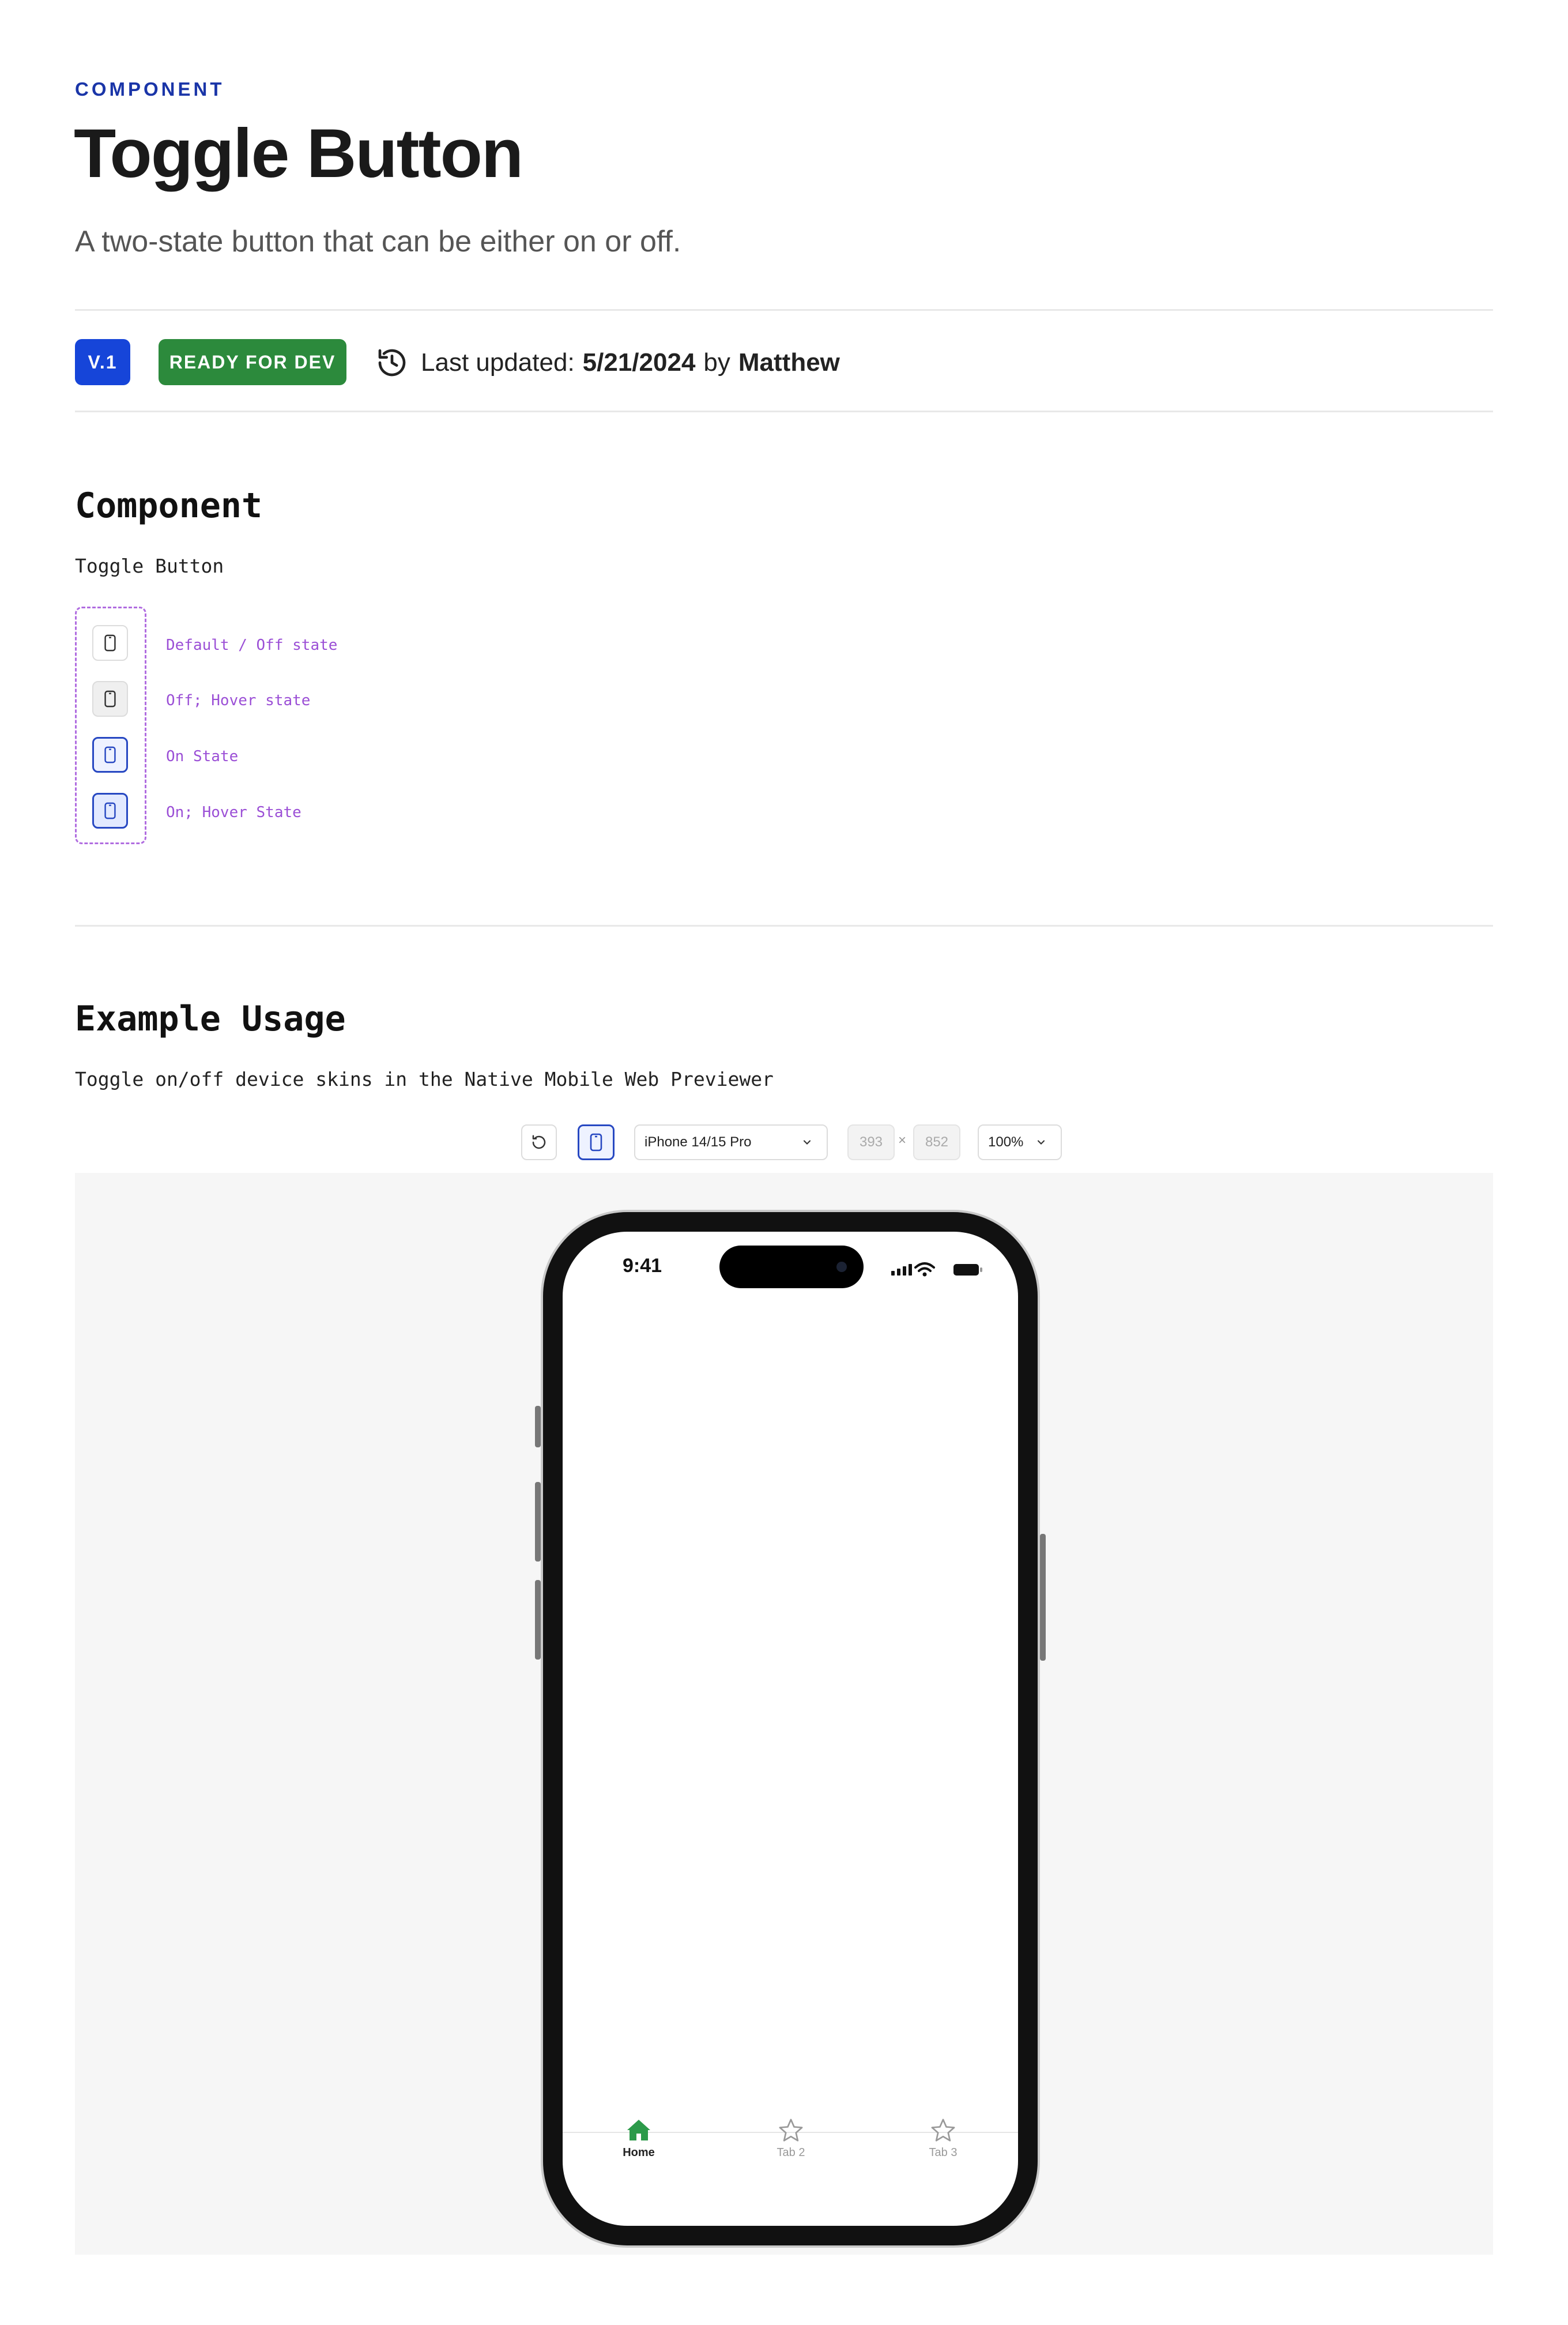  Describe the element at coordinates (150, 89) in the screenshot. I see `page-eyebrow: COMPONENT` at that location.